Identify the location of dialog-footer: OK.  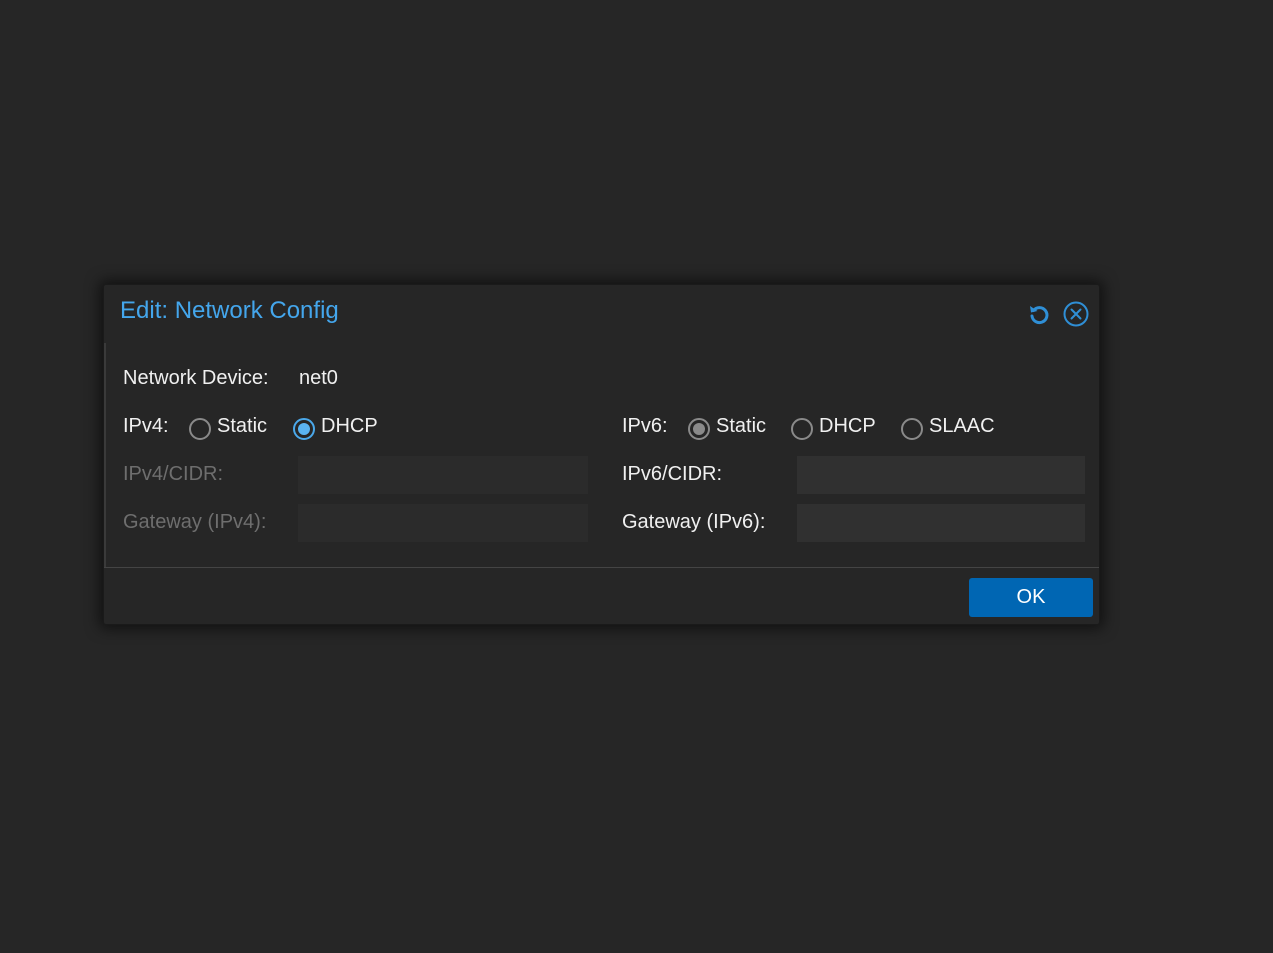
(601, 597).